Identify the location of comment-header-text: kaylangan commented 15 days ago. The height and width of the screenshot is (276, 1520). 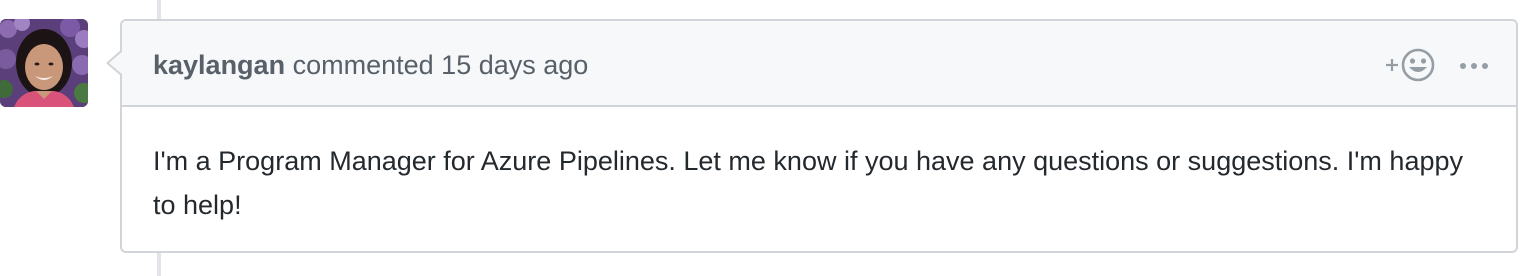
(370, 65).